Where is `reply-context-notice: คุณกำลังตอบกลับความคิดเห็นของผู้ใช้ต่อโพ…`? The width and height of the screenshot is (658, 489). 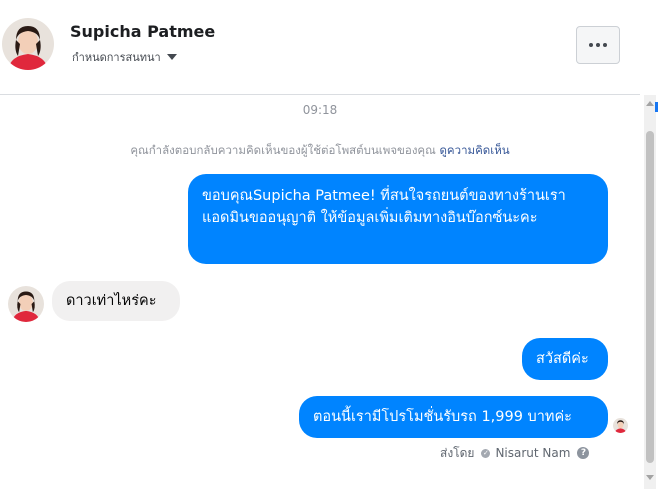 reply-context-notice: คุณกำลังตอบกลับความคิดเห็นของผู้ใช้ต่อโพ… is located at coordinates (320, 151).